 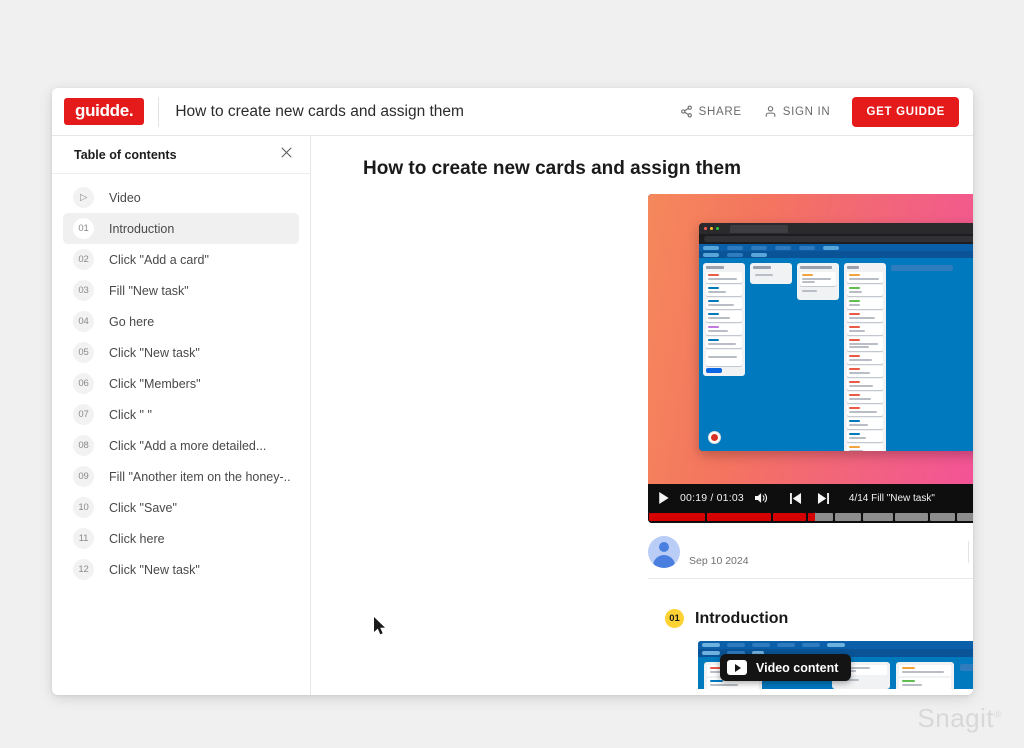 What do you see at coordinates (810, 498) in the screenshot?
I see `player-controls: 00:19 / 01:03 4/14 Fill "New task"` at bounding box center [810, 498].